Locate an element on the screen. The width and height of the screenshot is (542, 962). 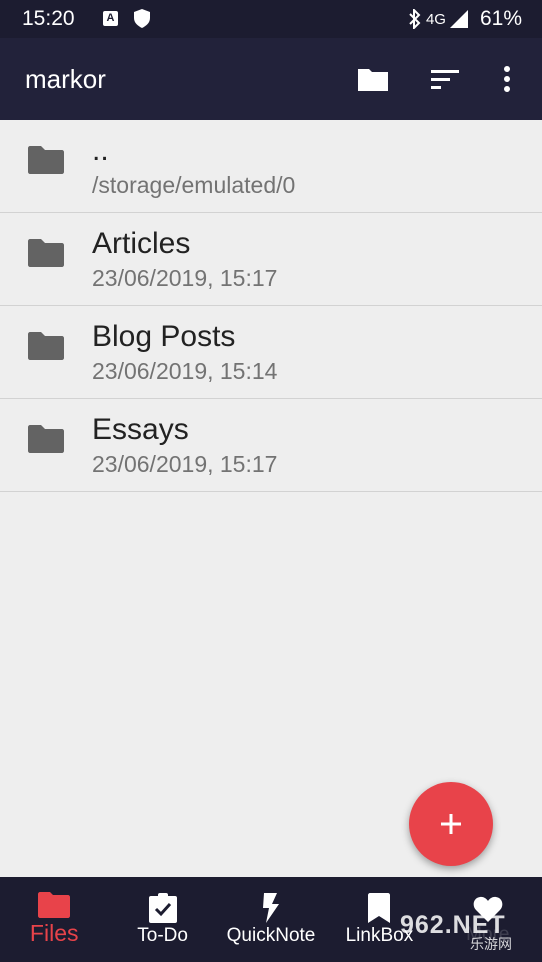
more-vert-icon is located at coordinates (507, 79).